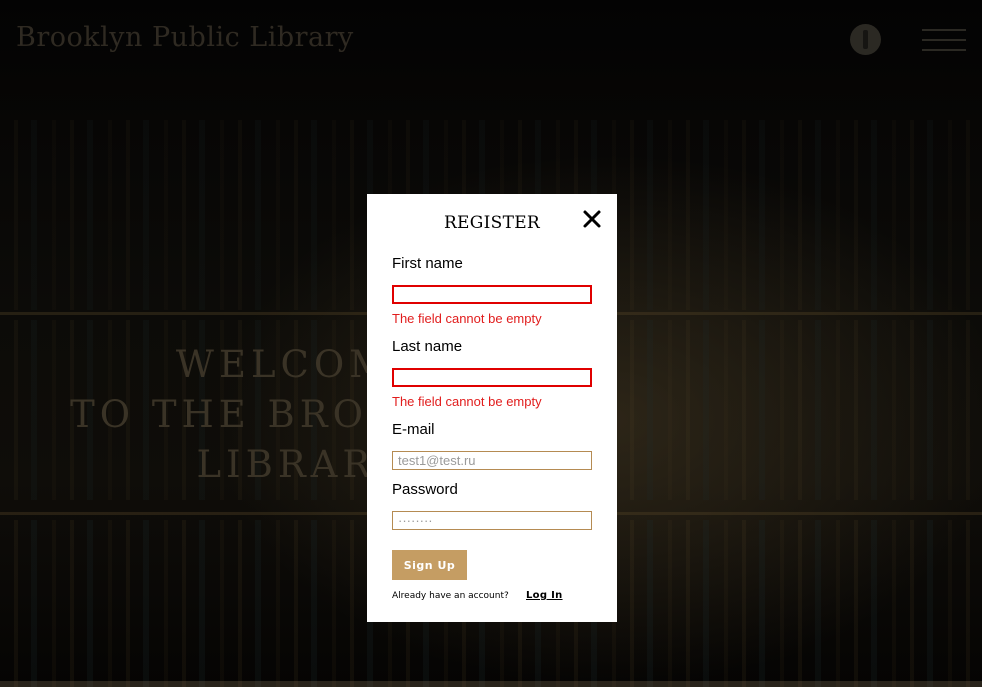 This screenshot has height=687, width=982. What do you see at coordinates (492, 294) in the screenshot?
I see `first-name-field` at bounding box center [492, 294].